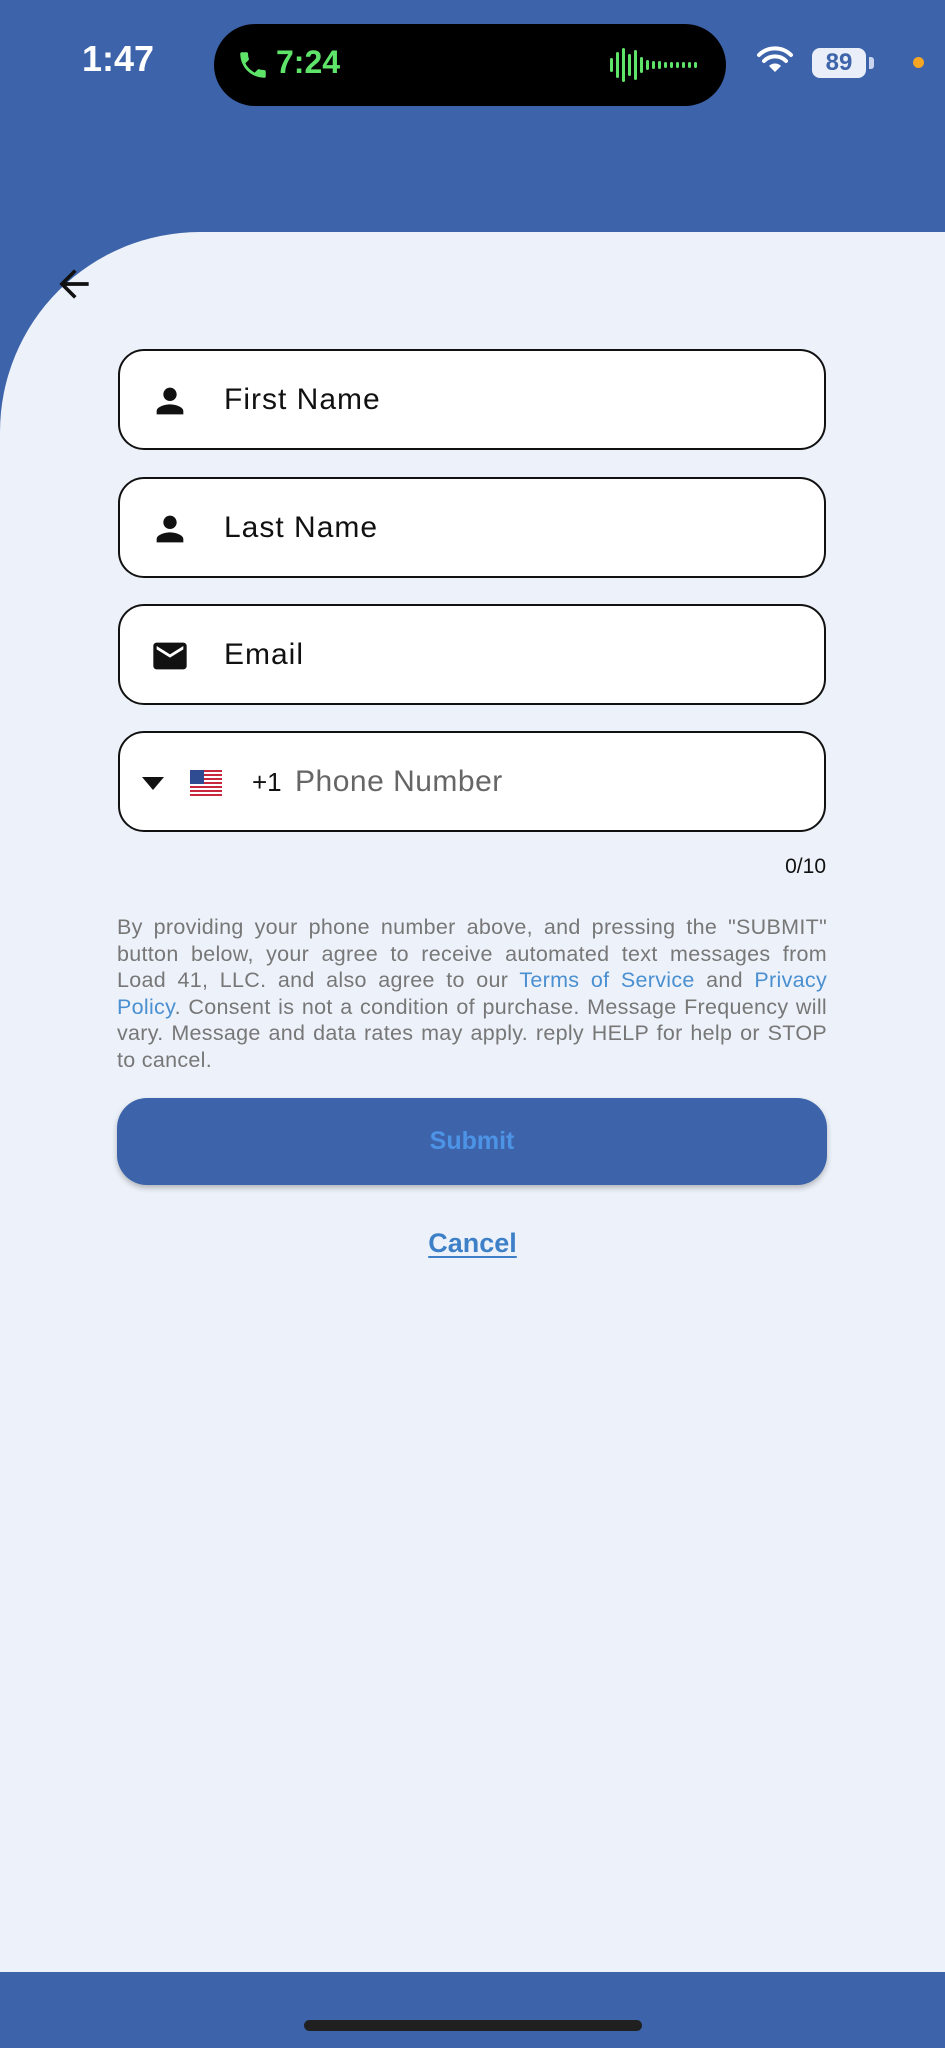  Describe the element at coordinates (472, 527) in the screenshot. I see `last-name-field: Last Name` at that location.